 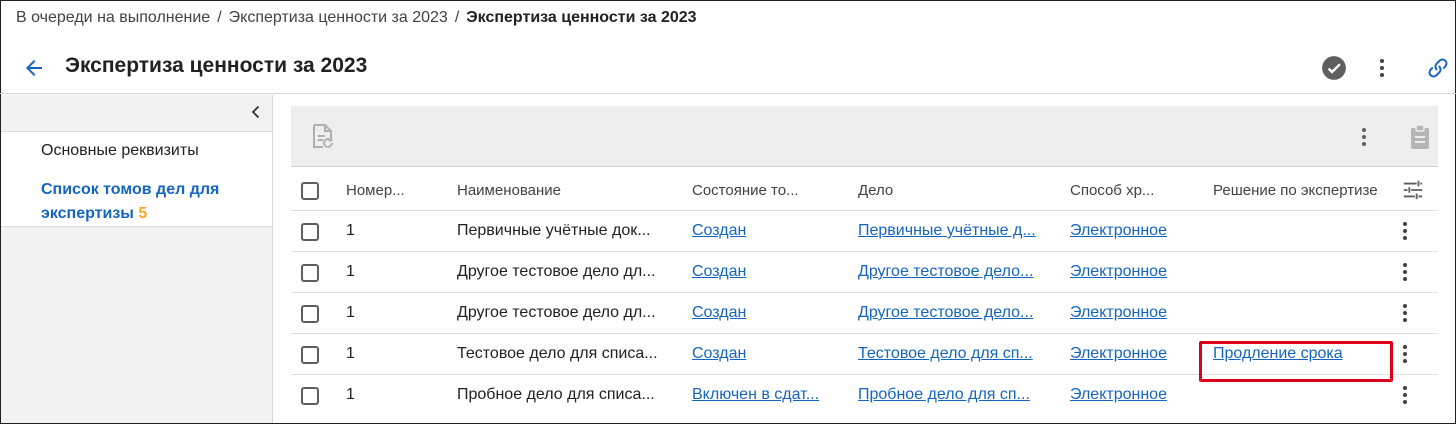 I want to click on back-arrow-icon, so click(x=34, y=68).